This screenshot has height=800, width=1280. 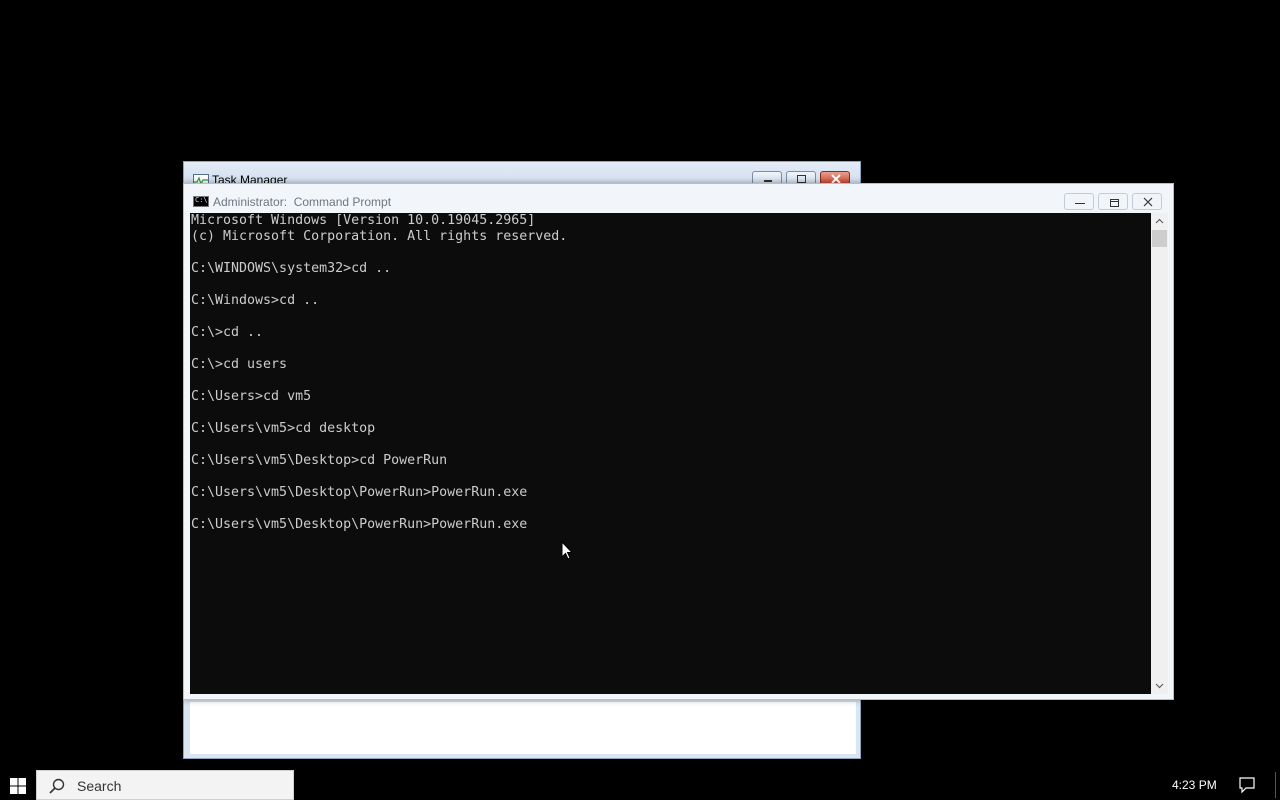 What do you see at coordinates (57, 786) in the screenshot?
I see `search-icon` at bounding box center [57, 786].